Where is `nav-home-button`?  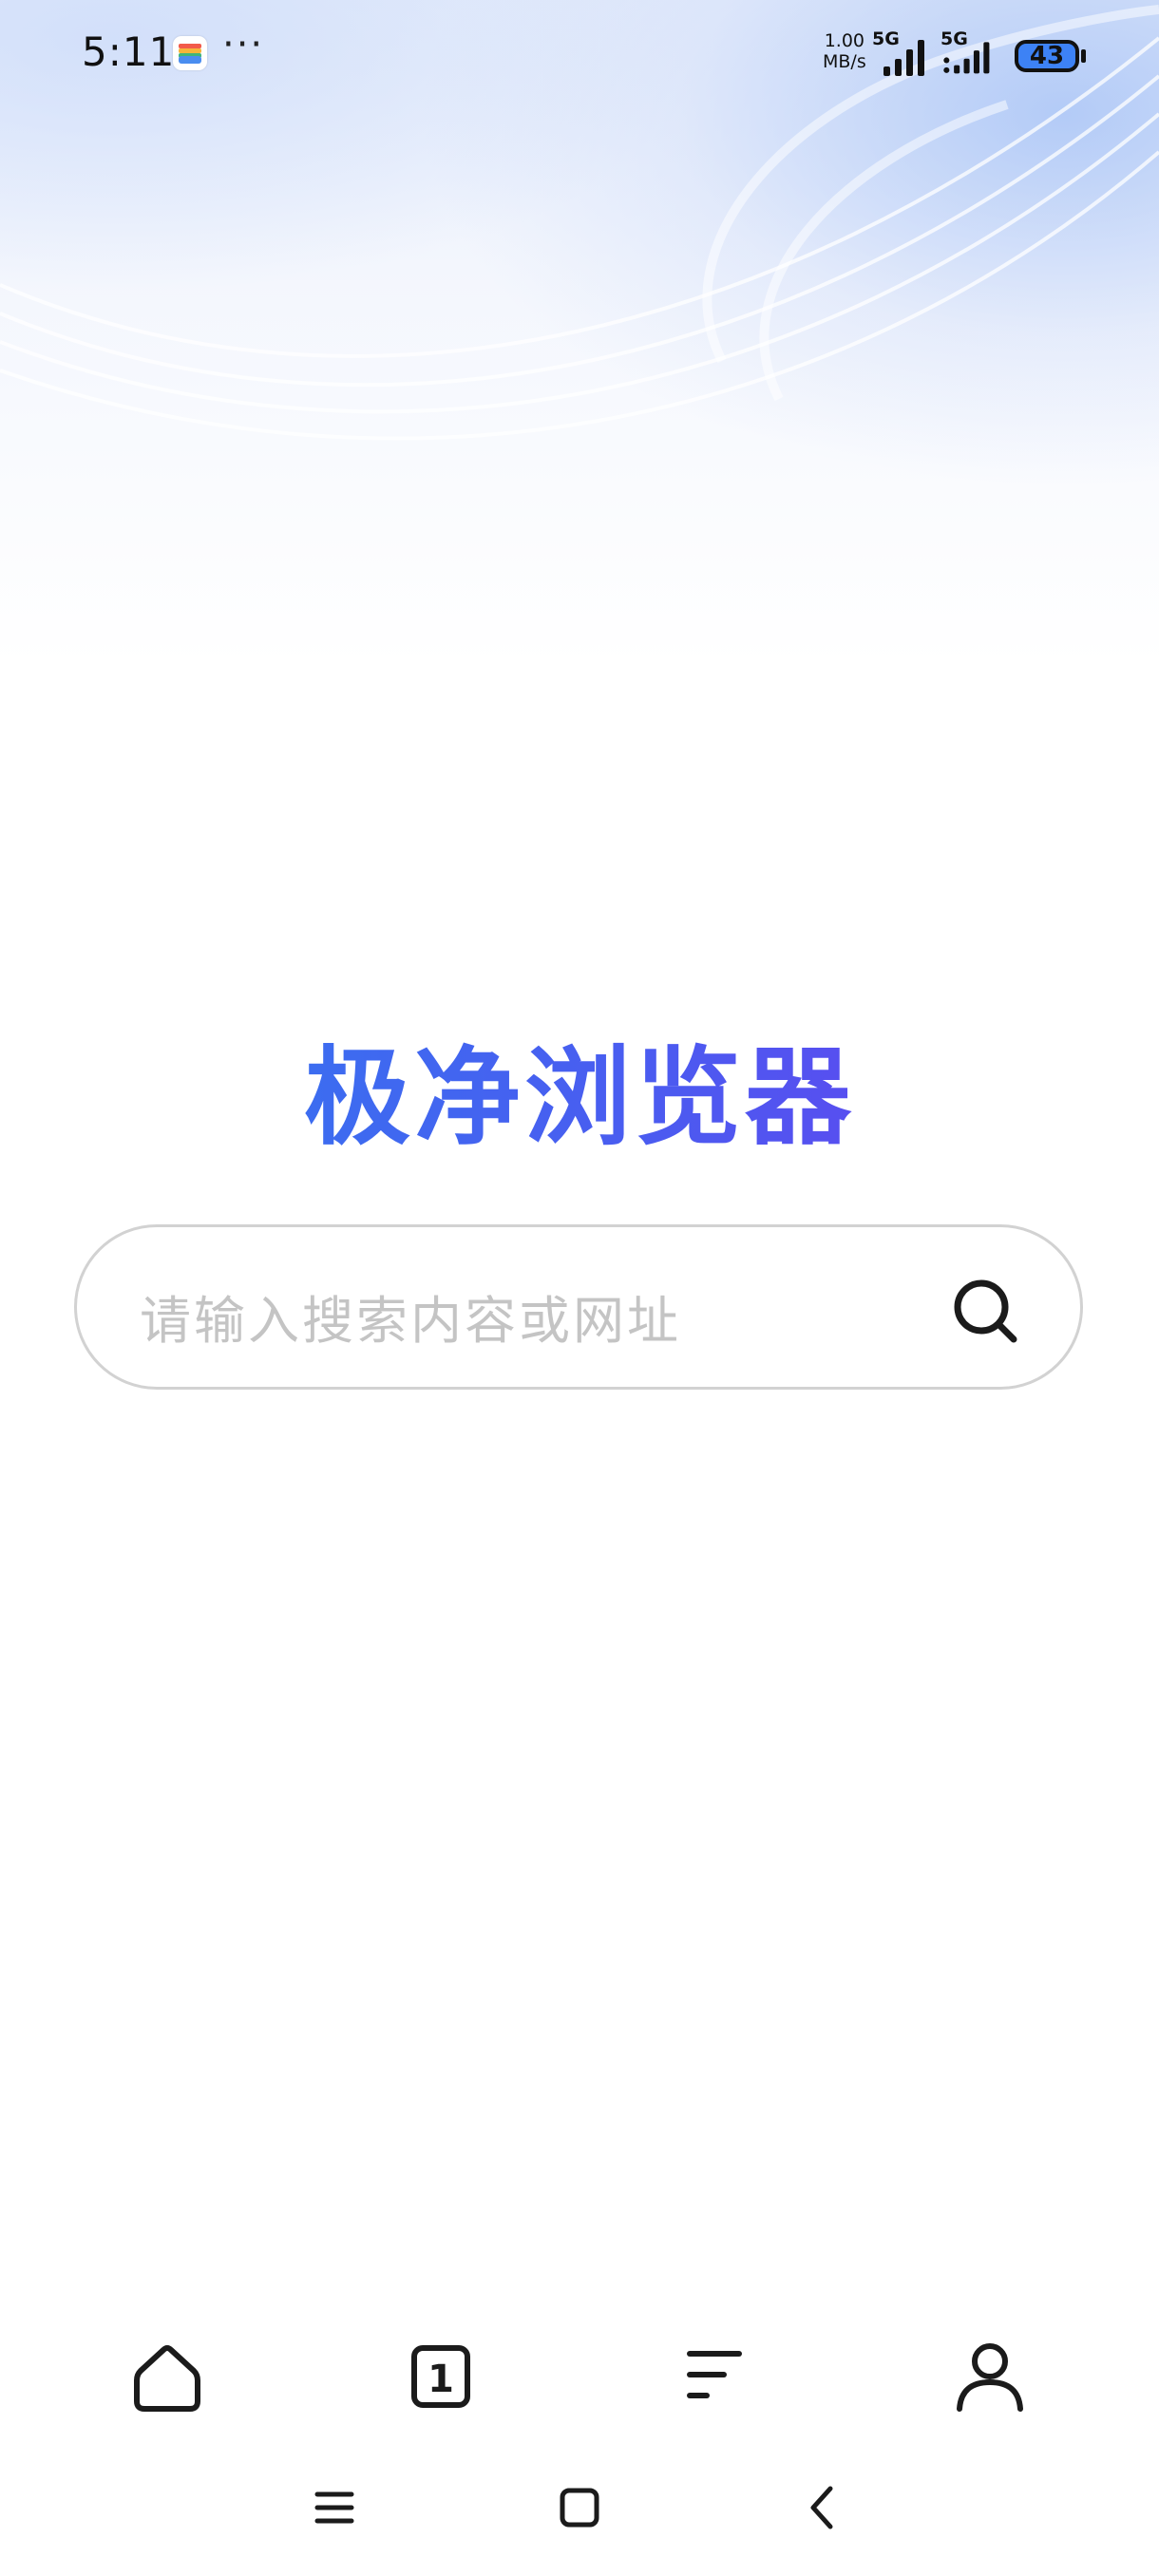
nav-home-button is located at coordinates (167, 2376).